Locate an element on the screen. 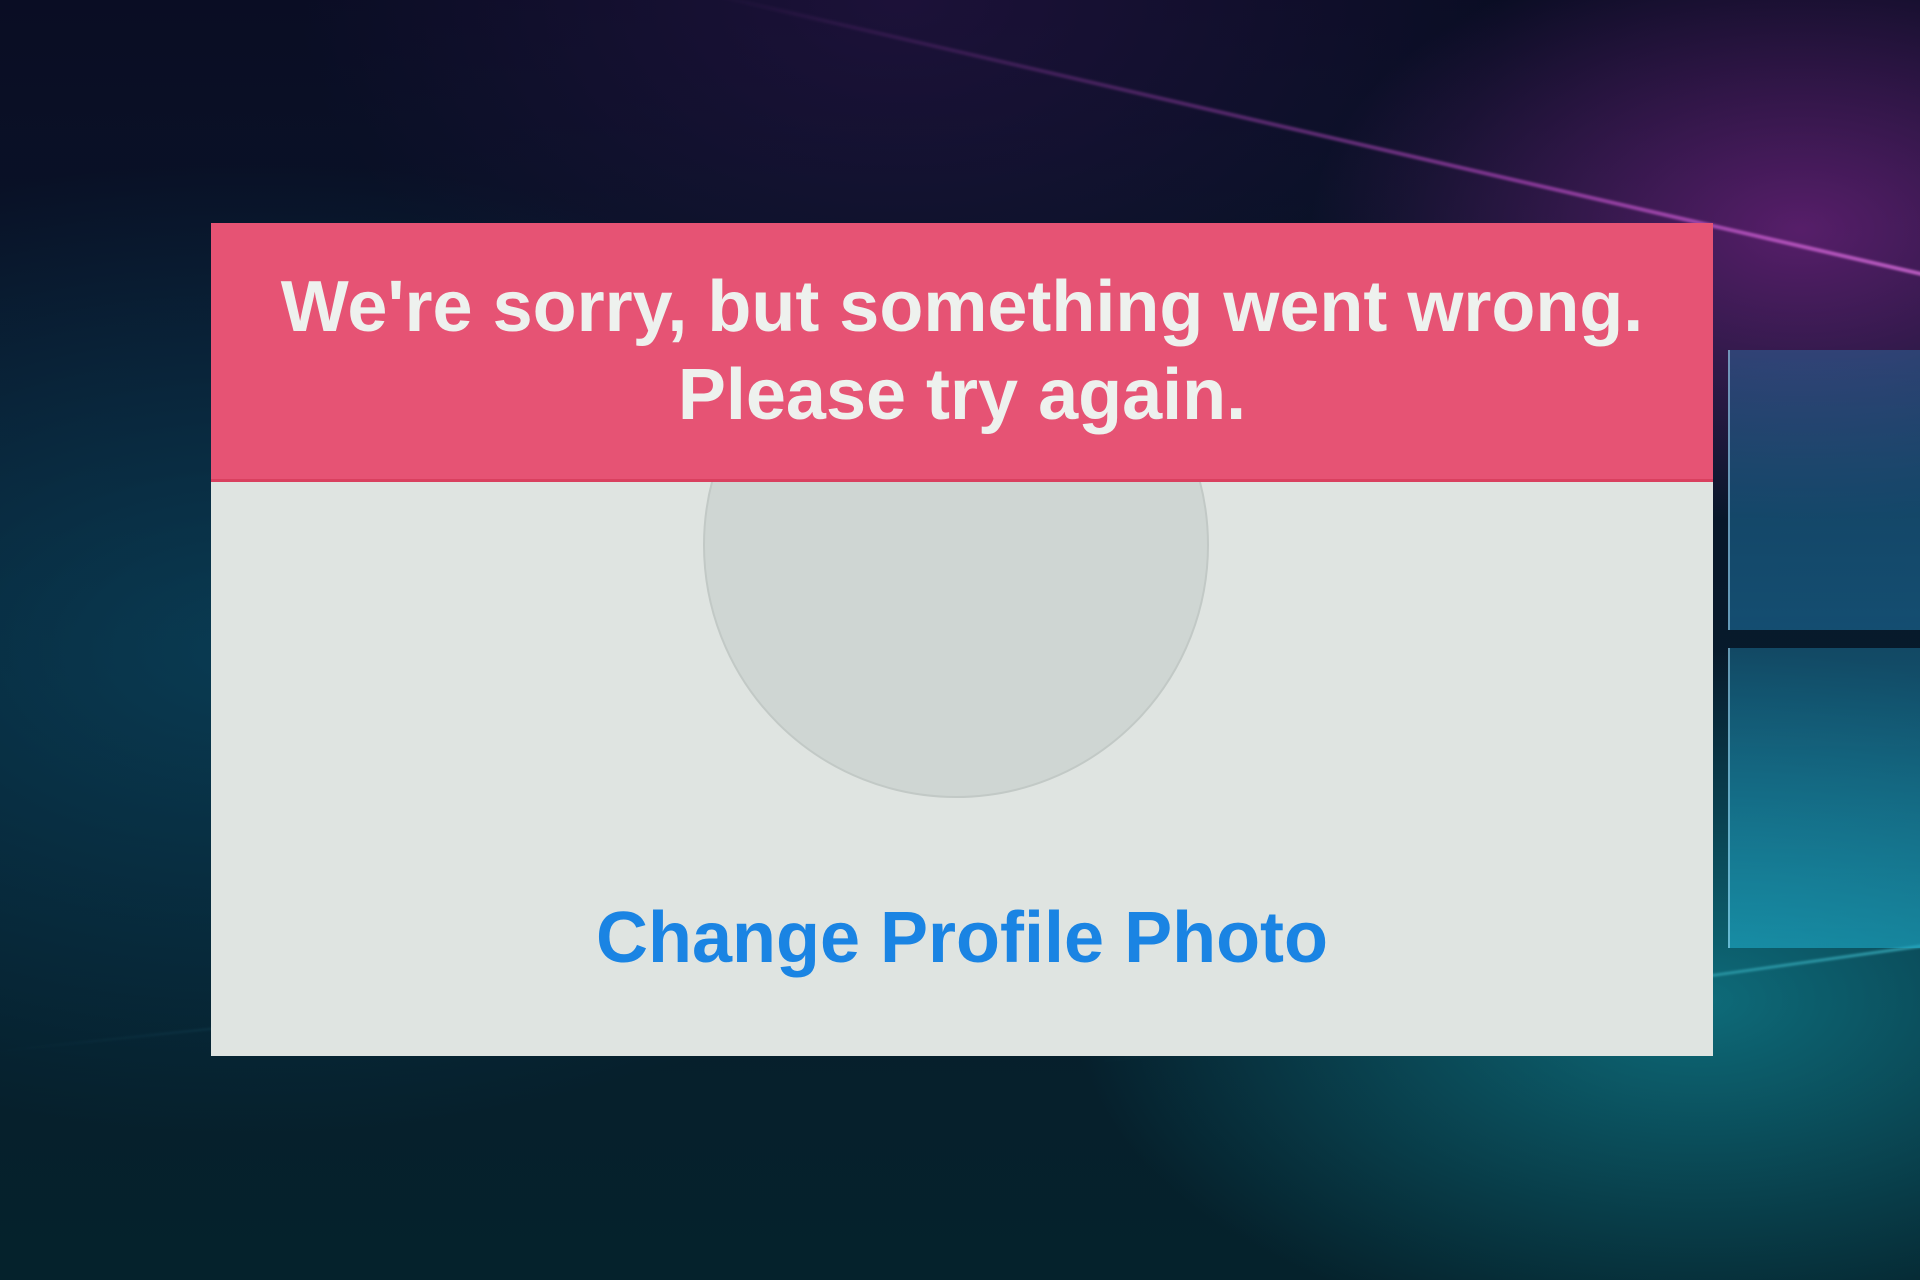 The image size is (1920, 1280). error-message-line-2: Please try again. is located at coordinates (962, 395).